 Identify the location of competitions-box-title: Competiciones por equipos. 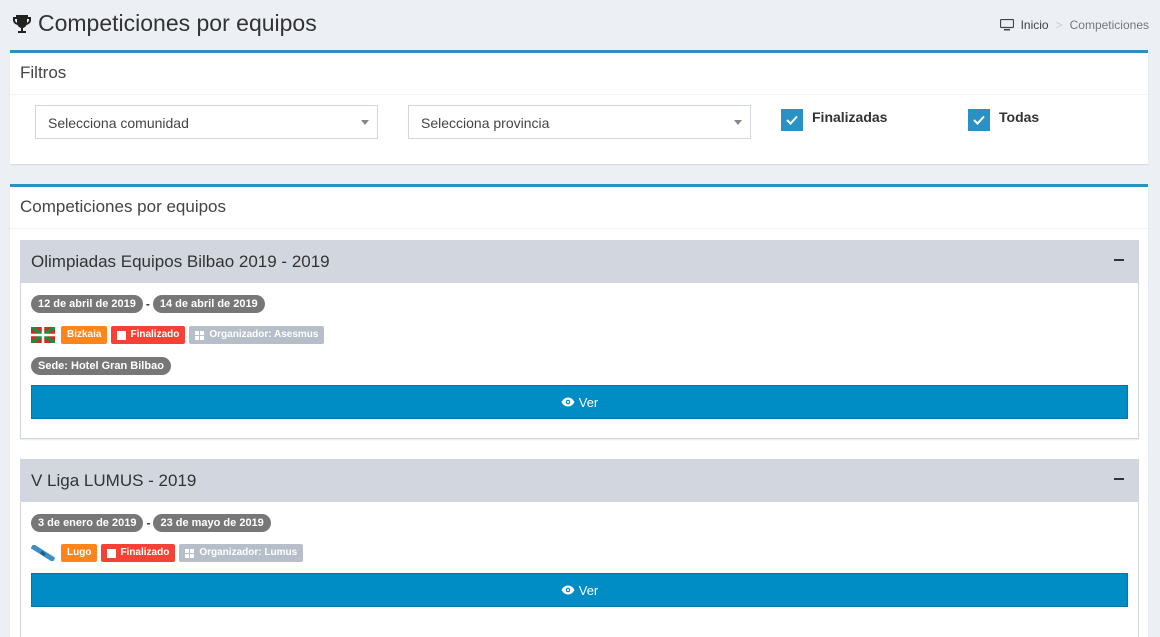
(579, 208).